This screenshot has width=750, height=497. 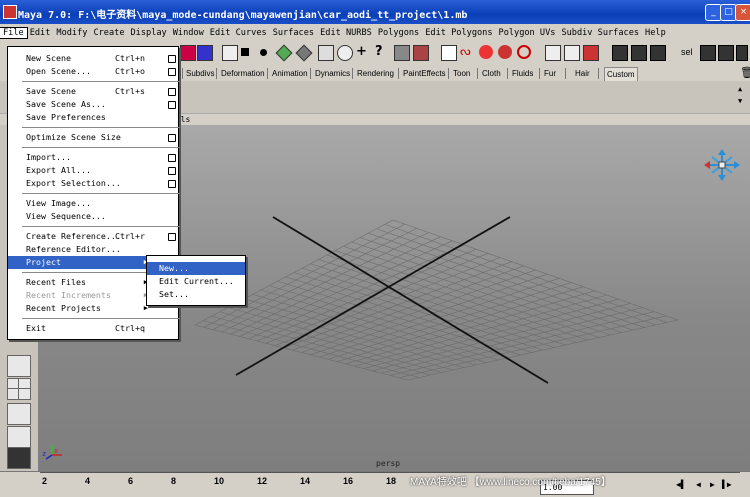 What do you see at coordinates (681, 484) in the screenshot?
I see `step-back-icon: ◀▌` at bounding box center [681, 484].